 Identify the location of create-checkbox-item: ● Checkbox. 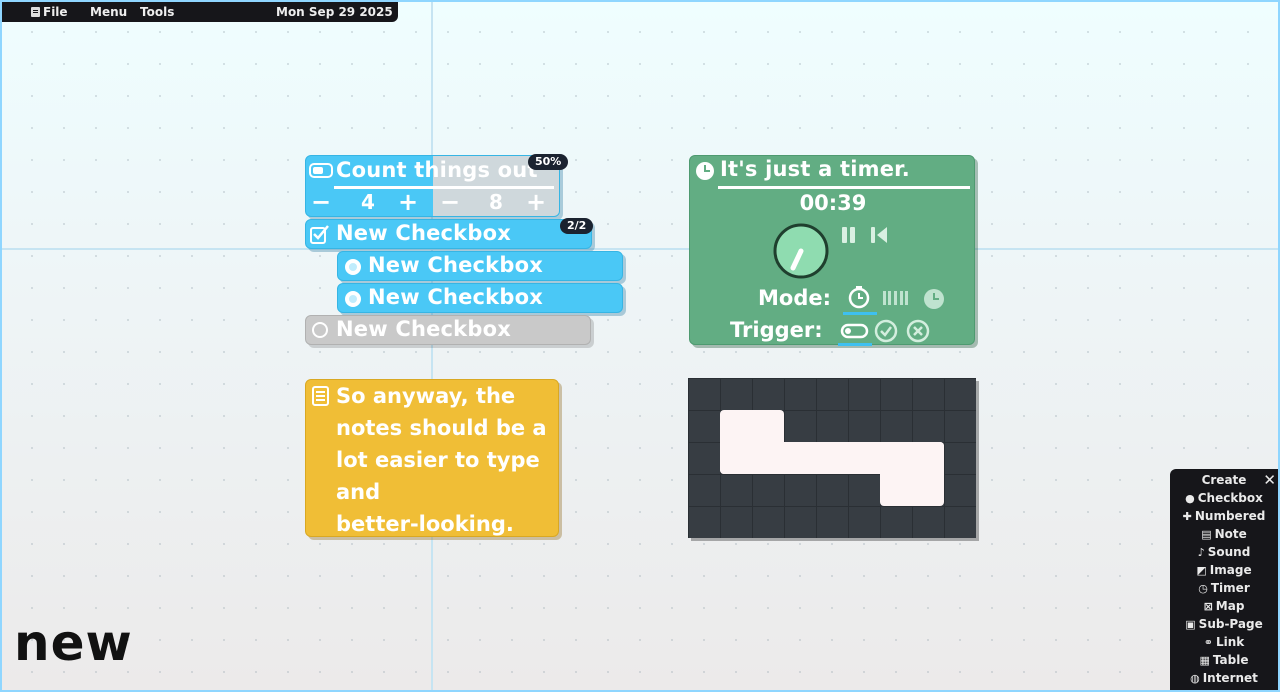
(1224, 498).